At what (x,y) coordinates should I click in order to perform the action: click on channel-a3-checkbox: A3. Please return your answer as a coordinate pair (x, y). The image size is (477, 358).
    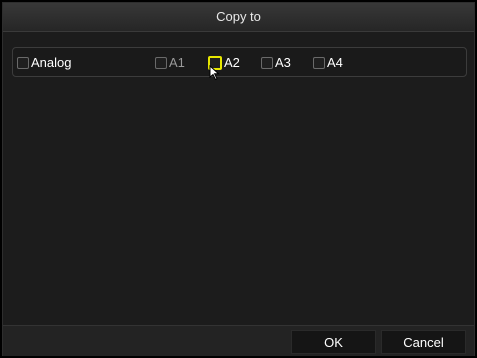
    Looking at the image, I should click on (276, 62).